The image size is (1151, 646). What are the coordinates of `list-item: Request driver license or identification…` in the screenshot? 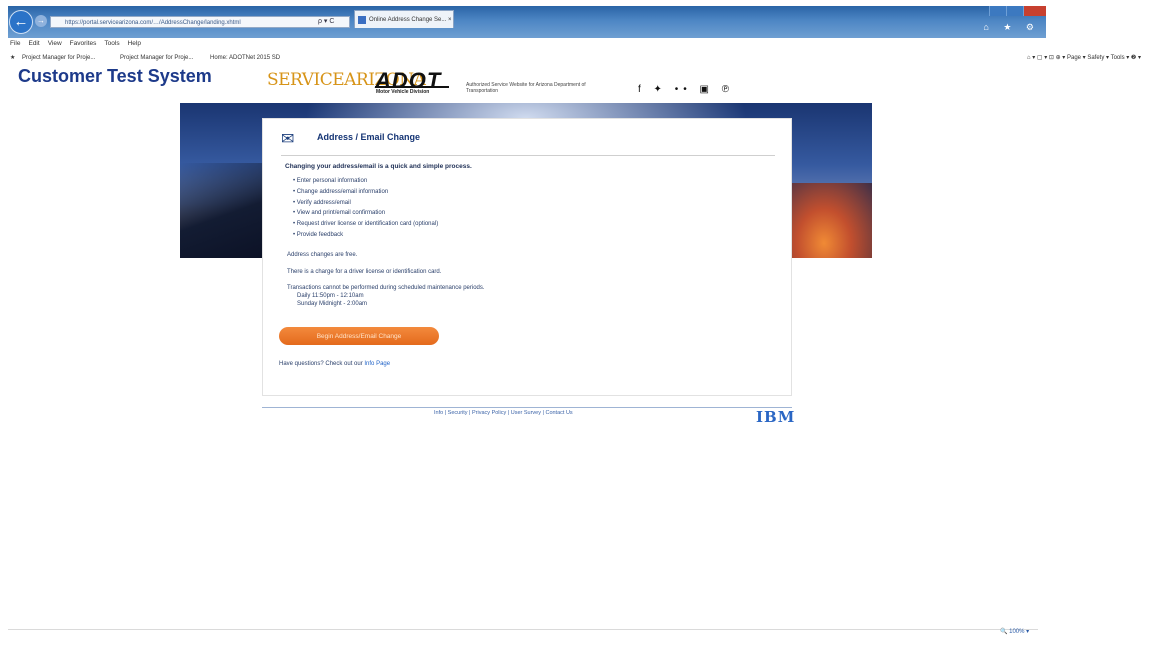 It's located at (365, 224).